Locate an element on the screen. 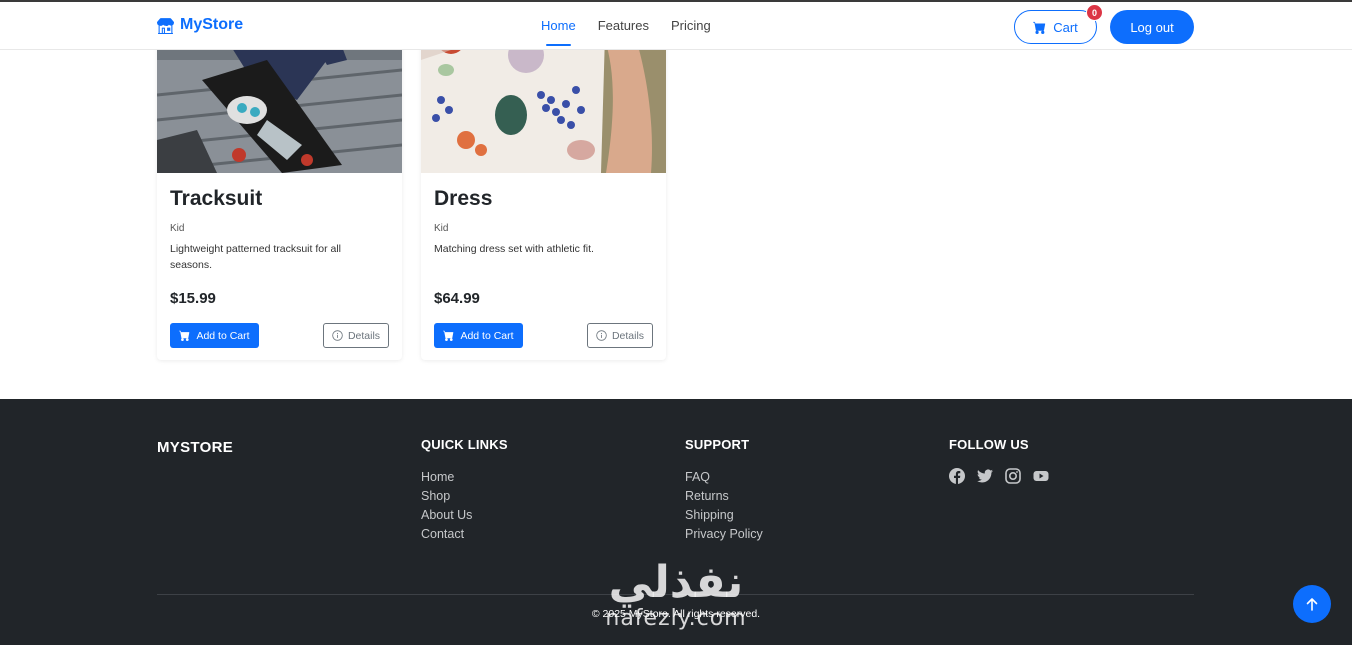 The height and width of the screenshot is (645, 1352). footer-heading: SUPPORT is located at coordinates (717, 444).